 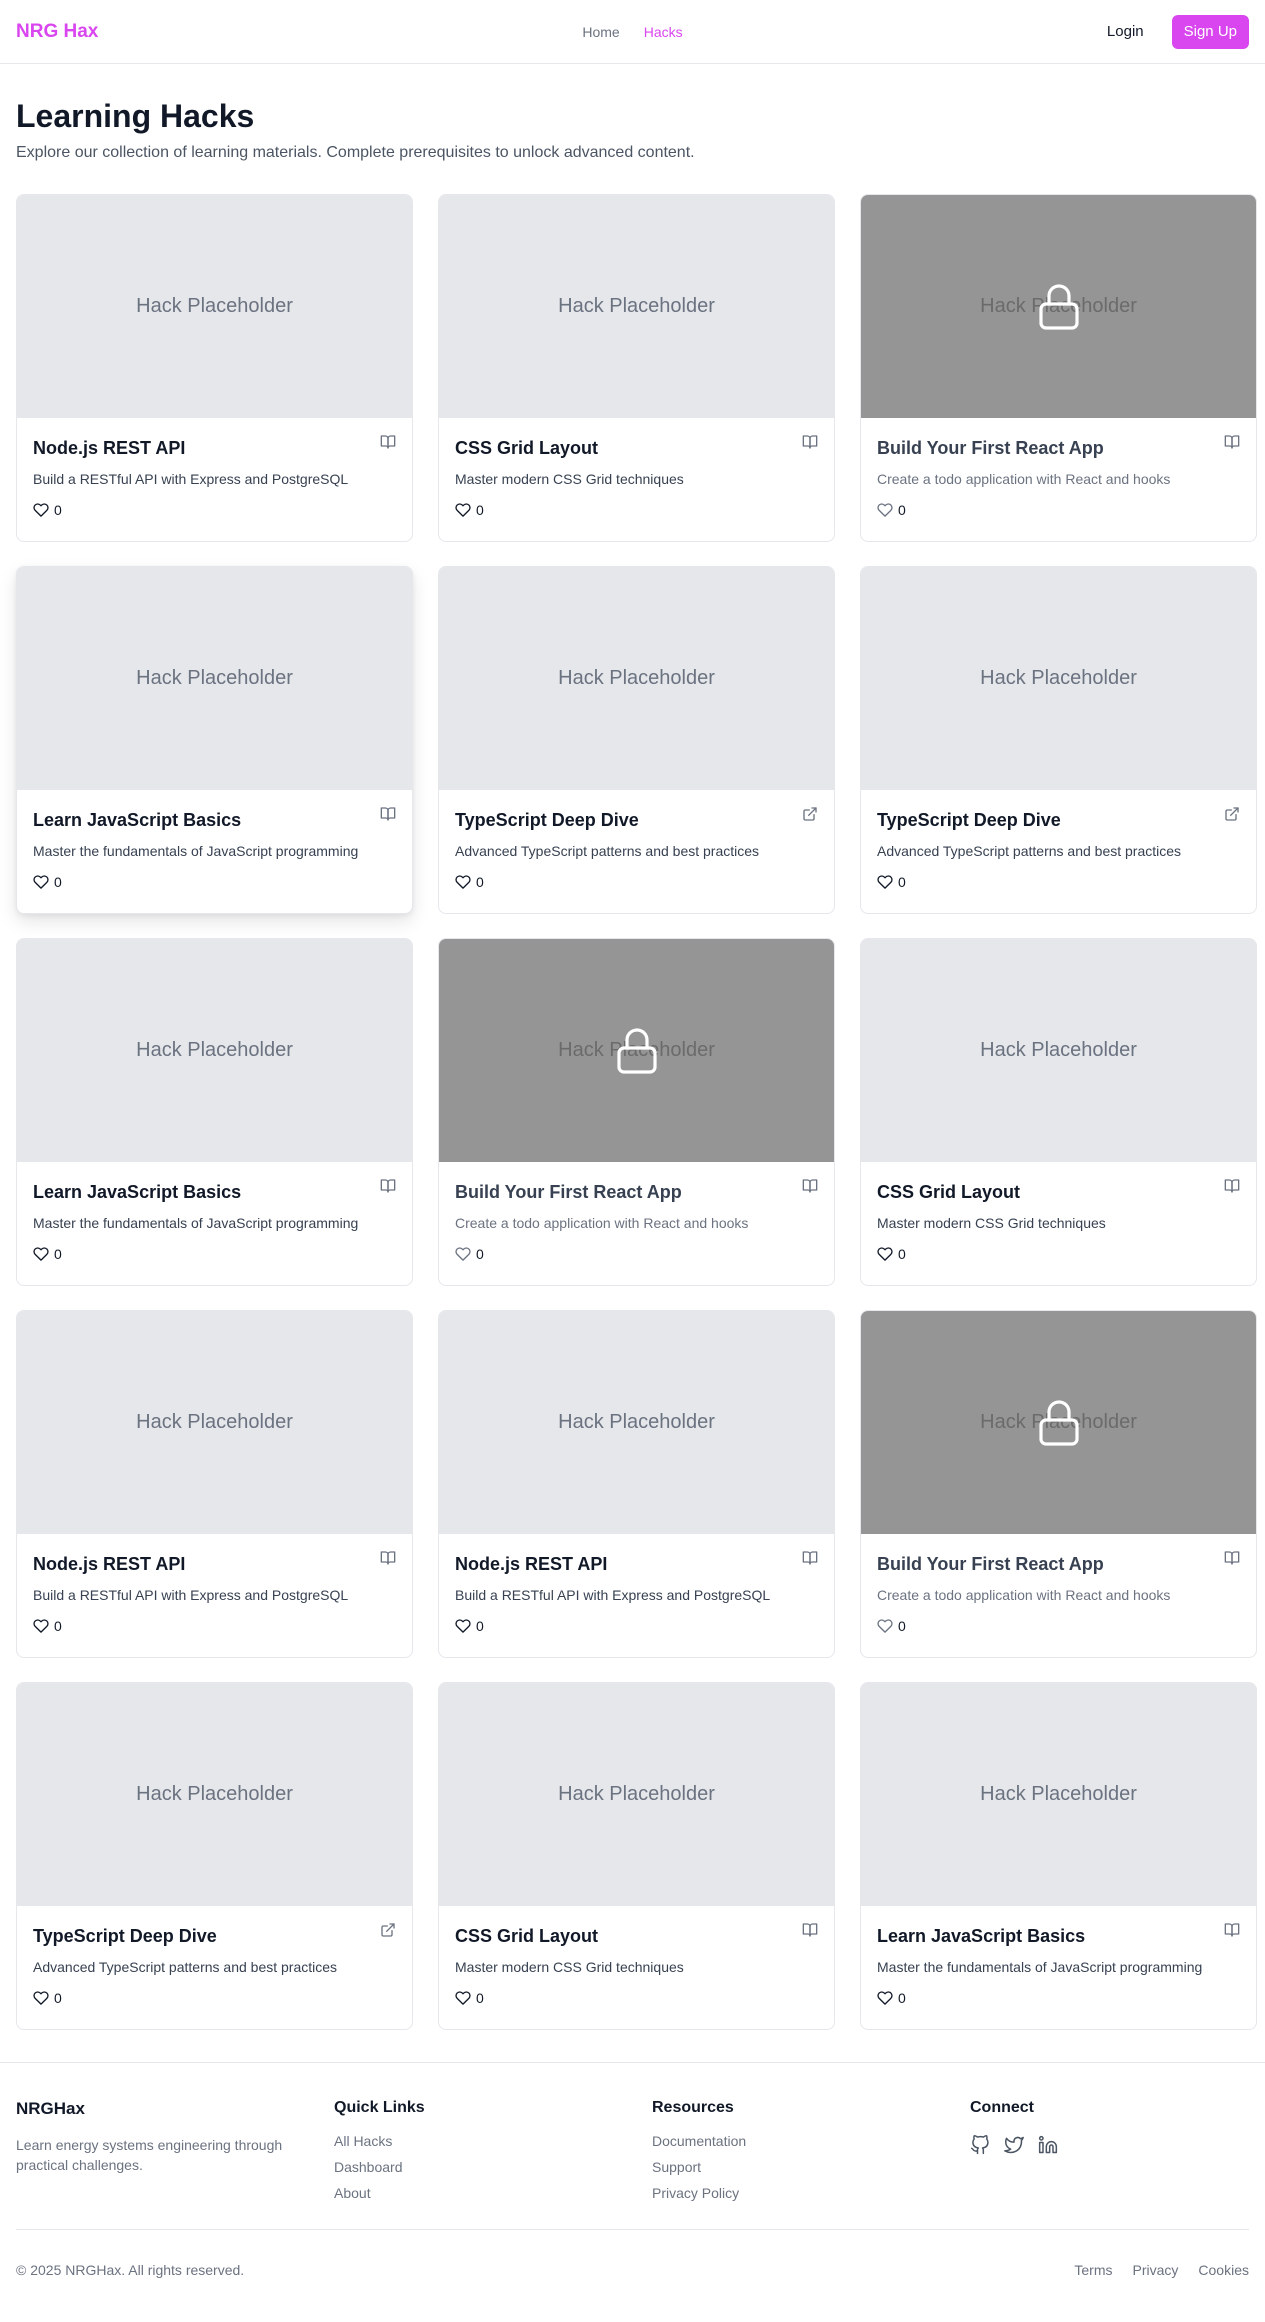 What do you see at coordinates (600, 32) in the screenshot?
I see `nav-home: Home` at bounding box center [600, 32].